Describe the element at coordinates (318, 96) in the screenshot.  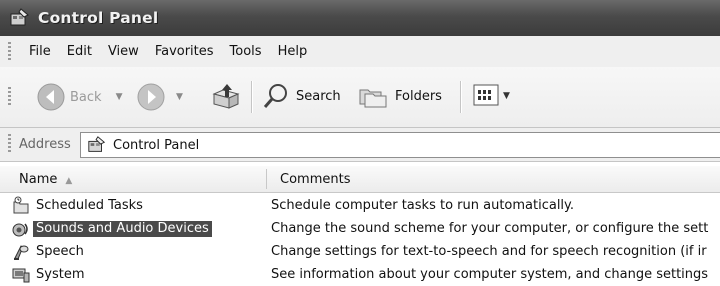
I see `search-label: Search` at that location.